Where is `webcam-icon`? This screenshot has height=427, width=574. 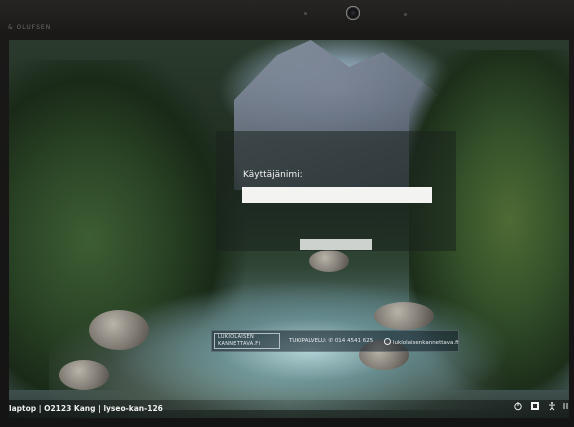 webcam-icon is located at coordinates (353, 13).